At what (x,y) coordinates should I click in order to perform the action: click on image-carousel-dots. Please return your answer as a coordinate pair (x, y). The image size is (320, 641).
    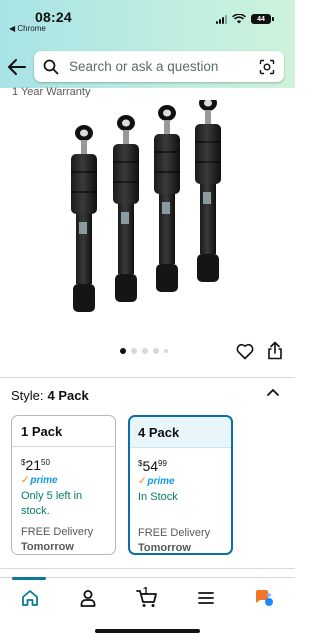
    Looking at the image, I should click on (144, 351).